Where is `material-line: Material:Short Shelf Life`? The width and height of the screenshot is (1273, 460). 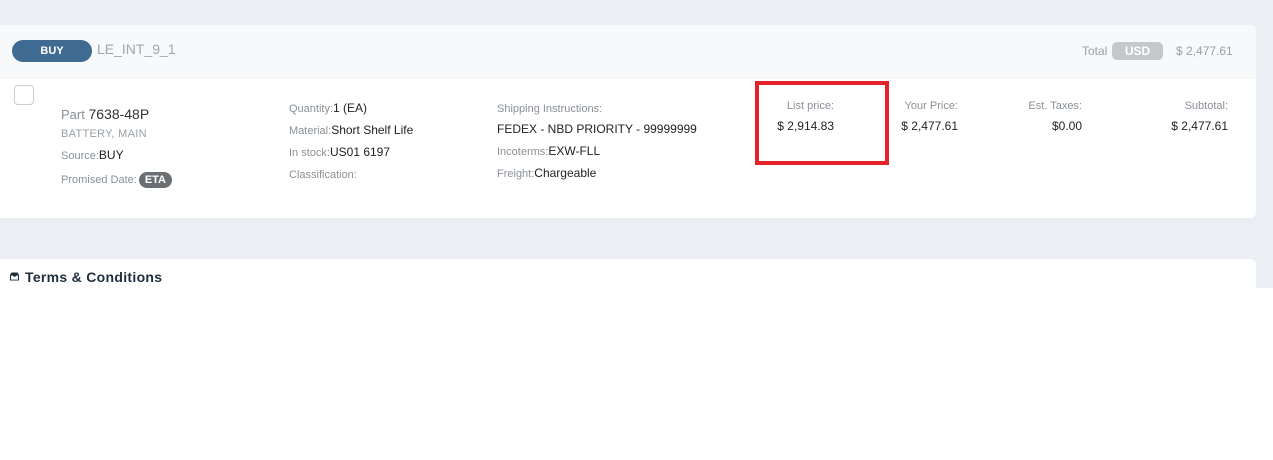 material-line: Material:Short Shelf Life is located at coordinates (351, 130).